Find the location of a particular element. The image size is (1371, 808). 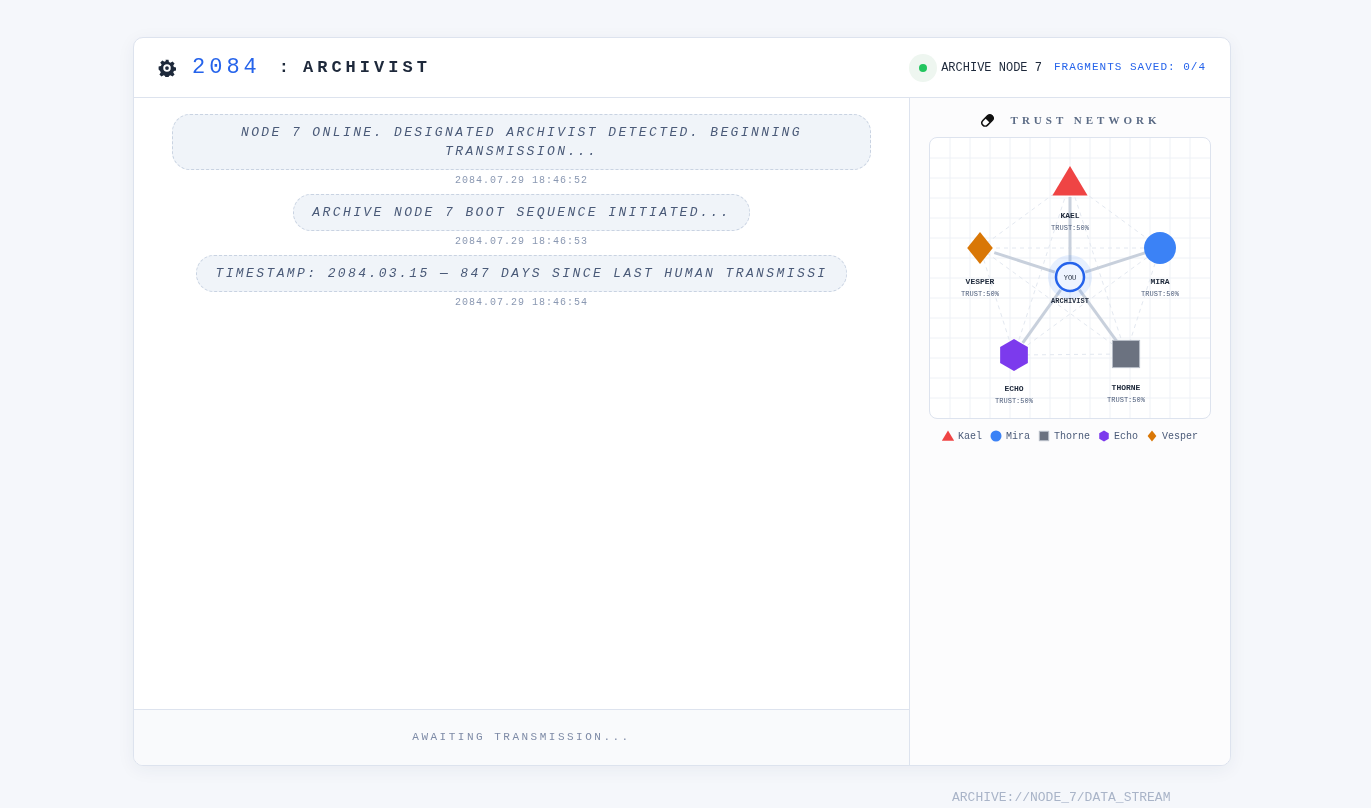

node-name: MIRA is located at coordinates (1160, 281).